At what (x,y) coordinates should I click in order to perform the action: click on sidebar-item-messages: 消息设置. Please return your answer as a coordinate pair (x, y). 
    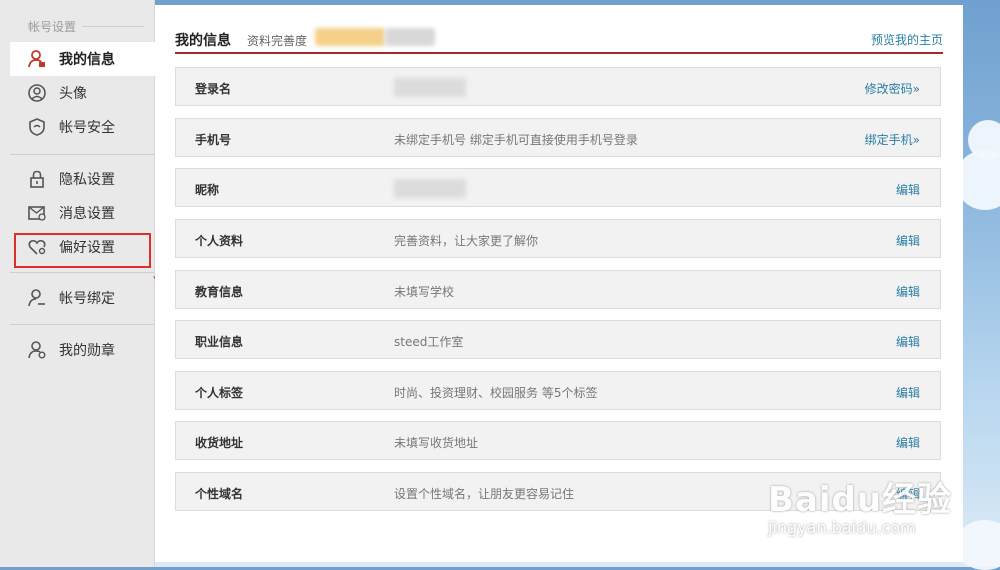
    Looking at the image, I should click on (82, 213).